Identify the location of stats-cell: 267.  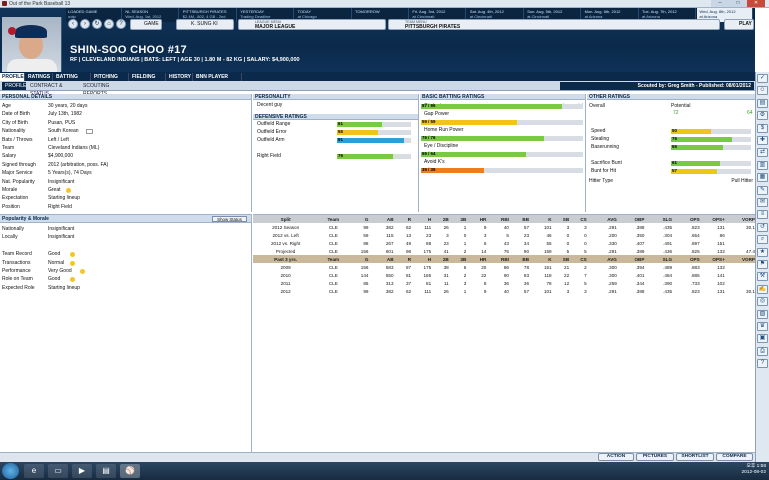
(389, 243).